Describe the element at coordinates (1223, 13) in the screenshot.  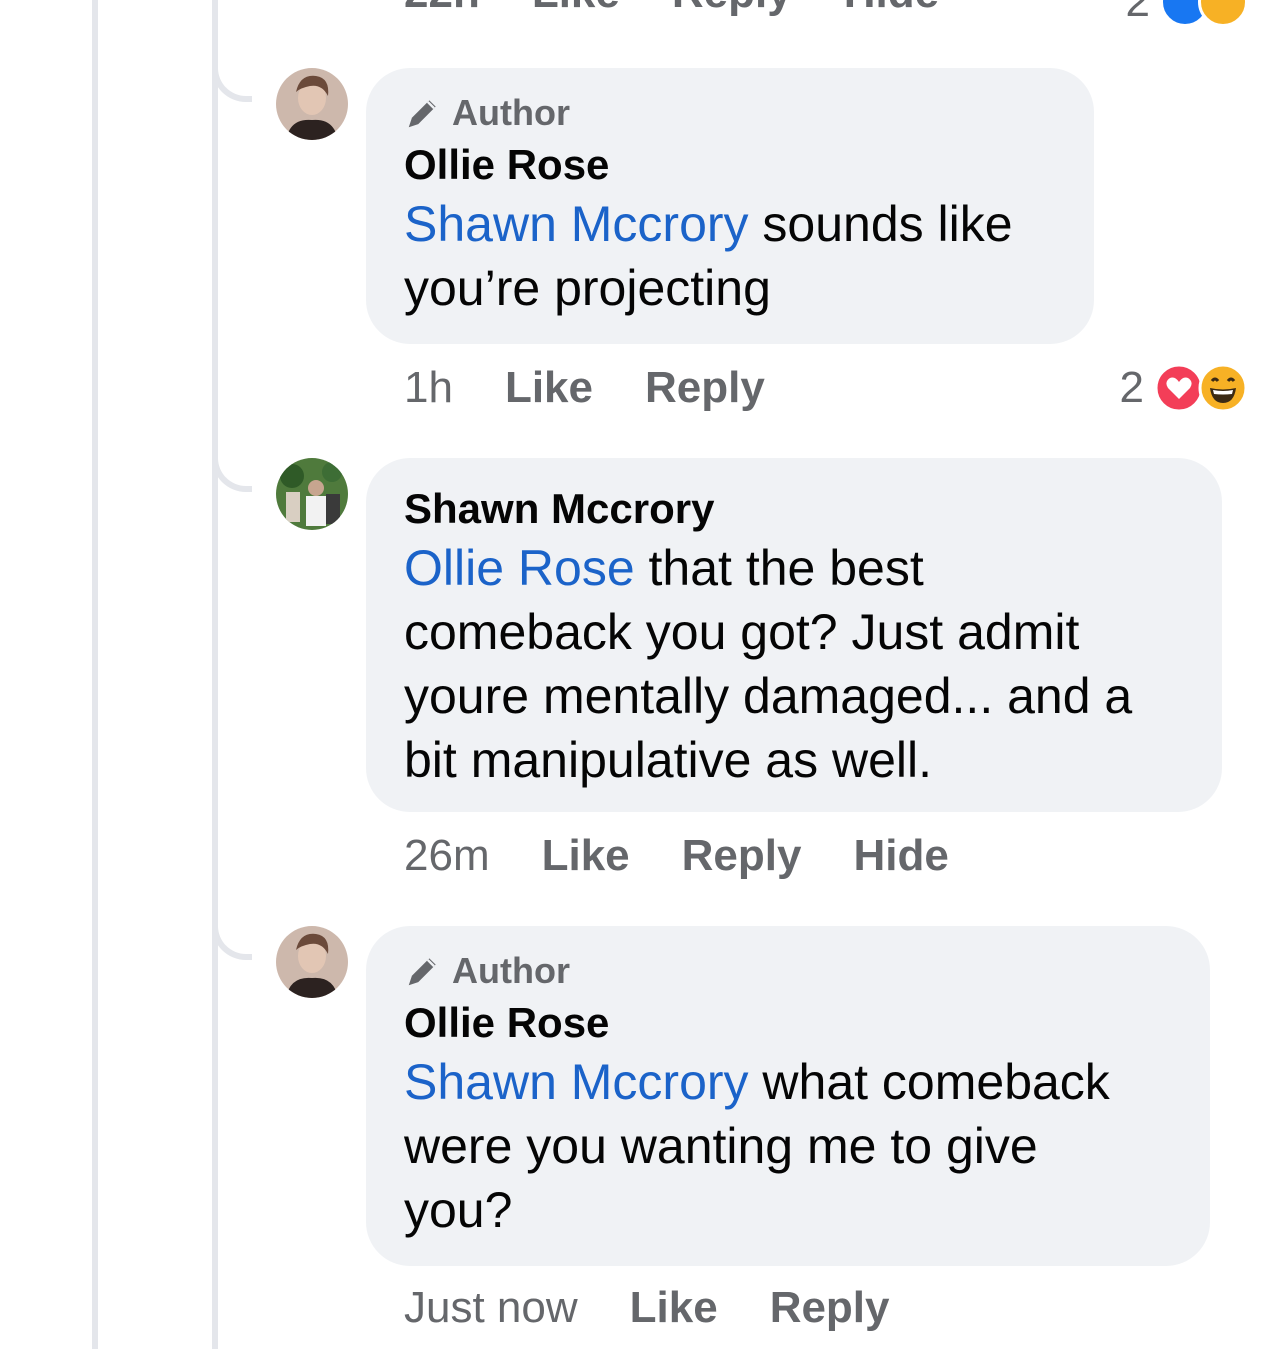
I see `care-reaction-icon` at that location.